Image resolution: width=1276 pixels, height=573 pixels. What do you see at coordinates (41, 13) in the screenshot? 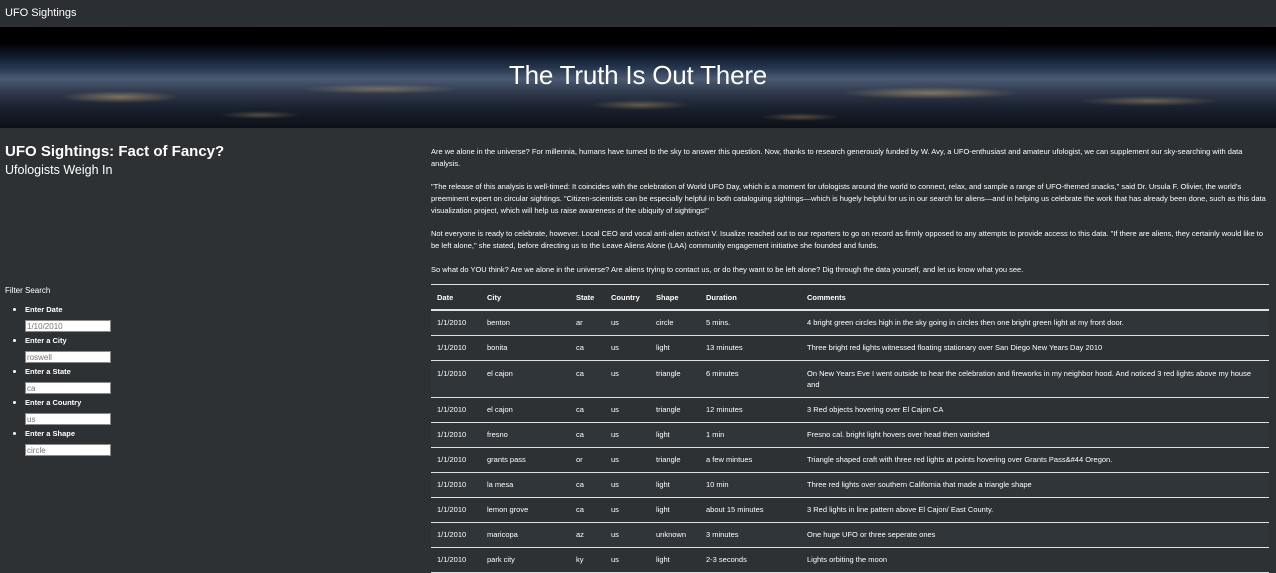
I see `navbar-brand: UFO Sightings` at bounding box center [41, 13].